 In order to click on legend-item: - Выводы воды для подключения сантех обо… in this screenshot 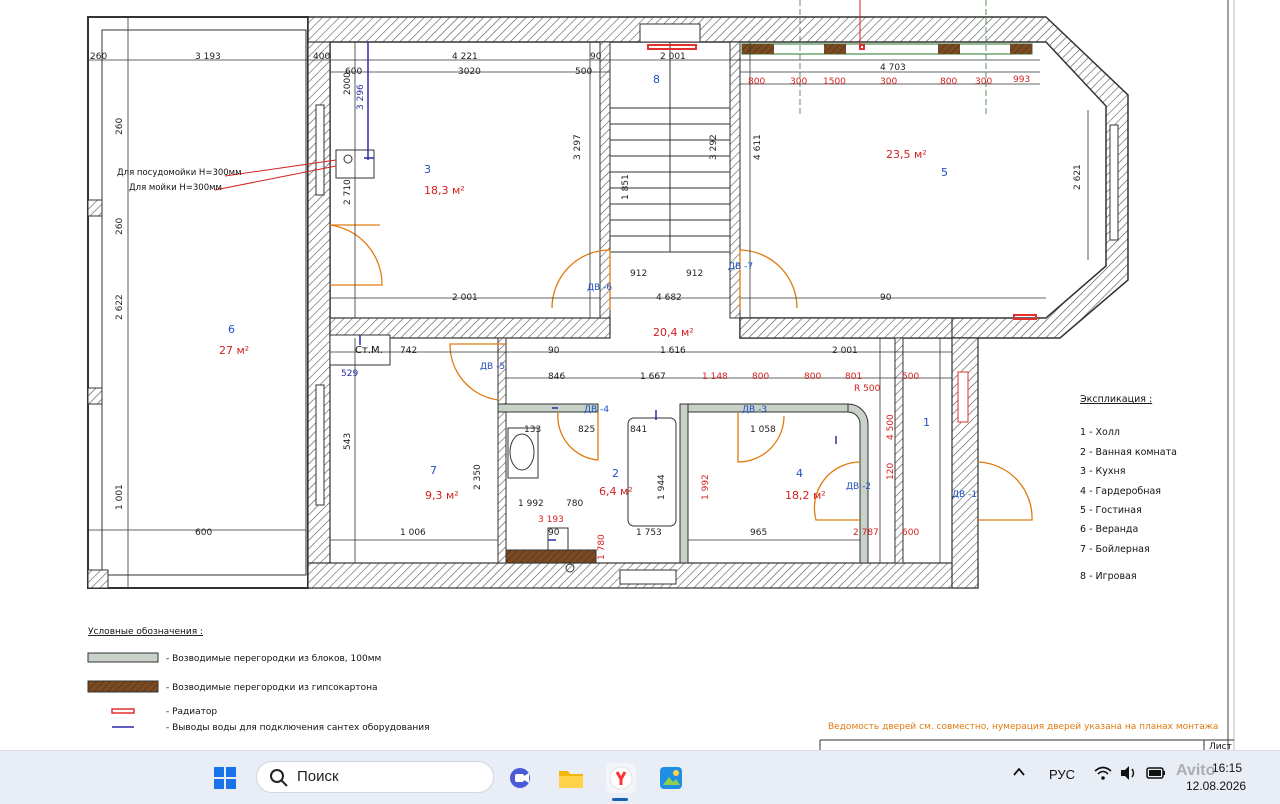, I will do `click(298, 728)`.